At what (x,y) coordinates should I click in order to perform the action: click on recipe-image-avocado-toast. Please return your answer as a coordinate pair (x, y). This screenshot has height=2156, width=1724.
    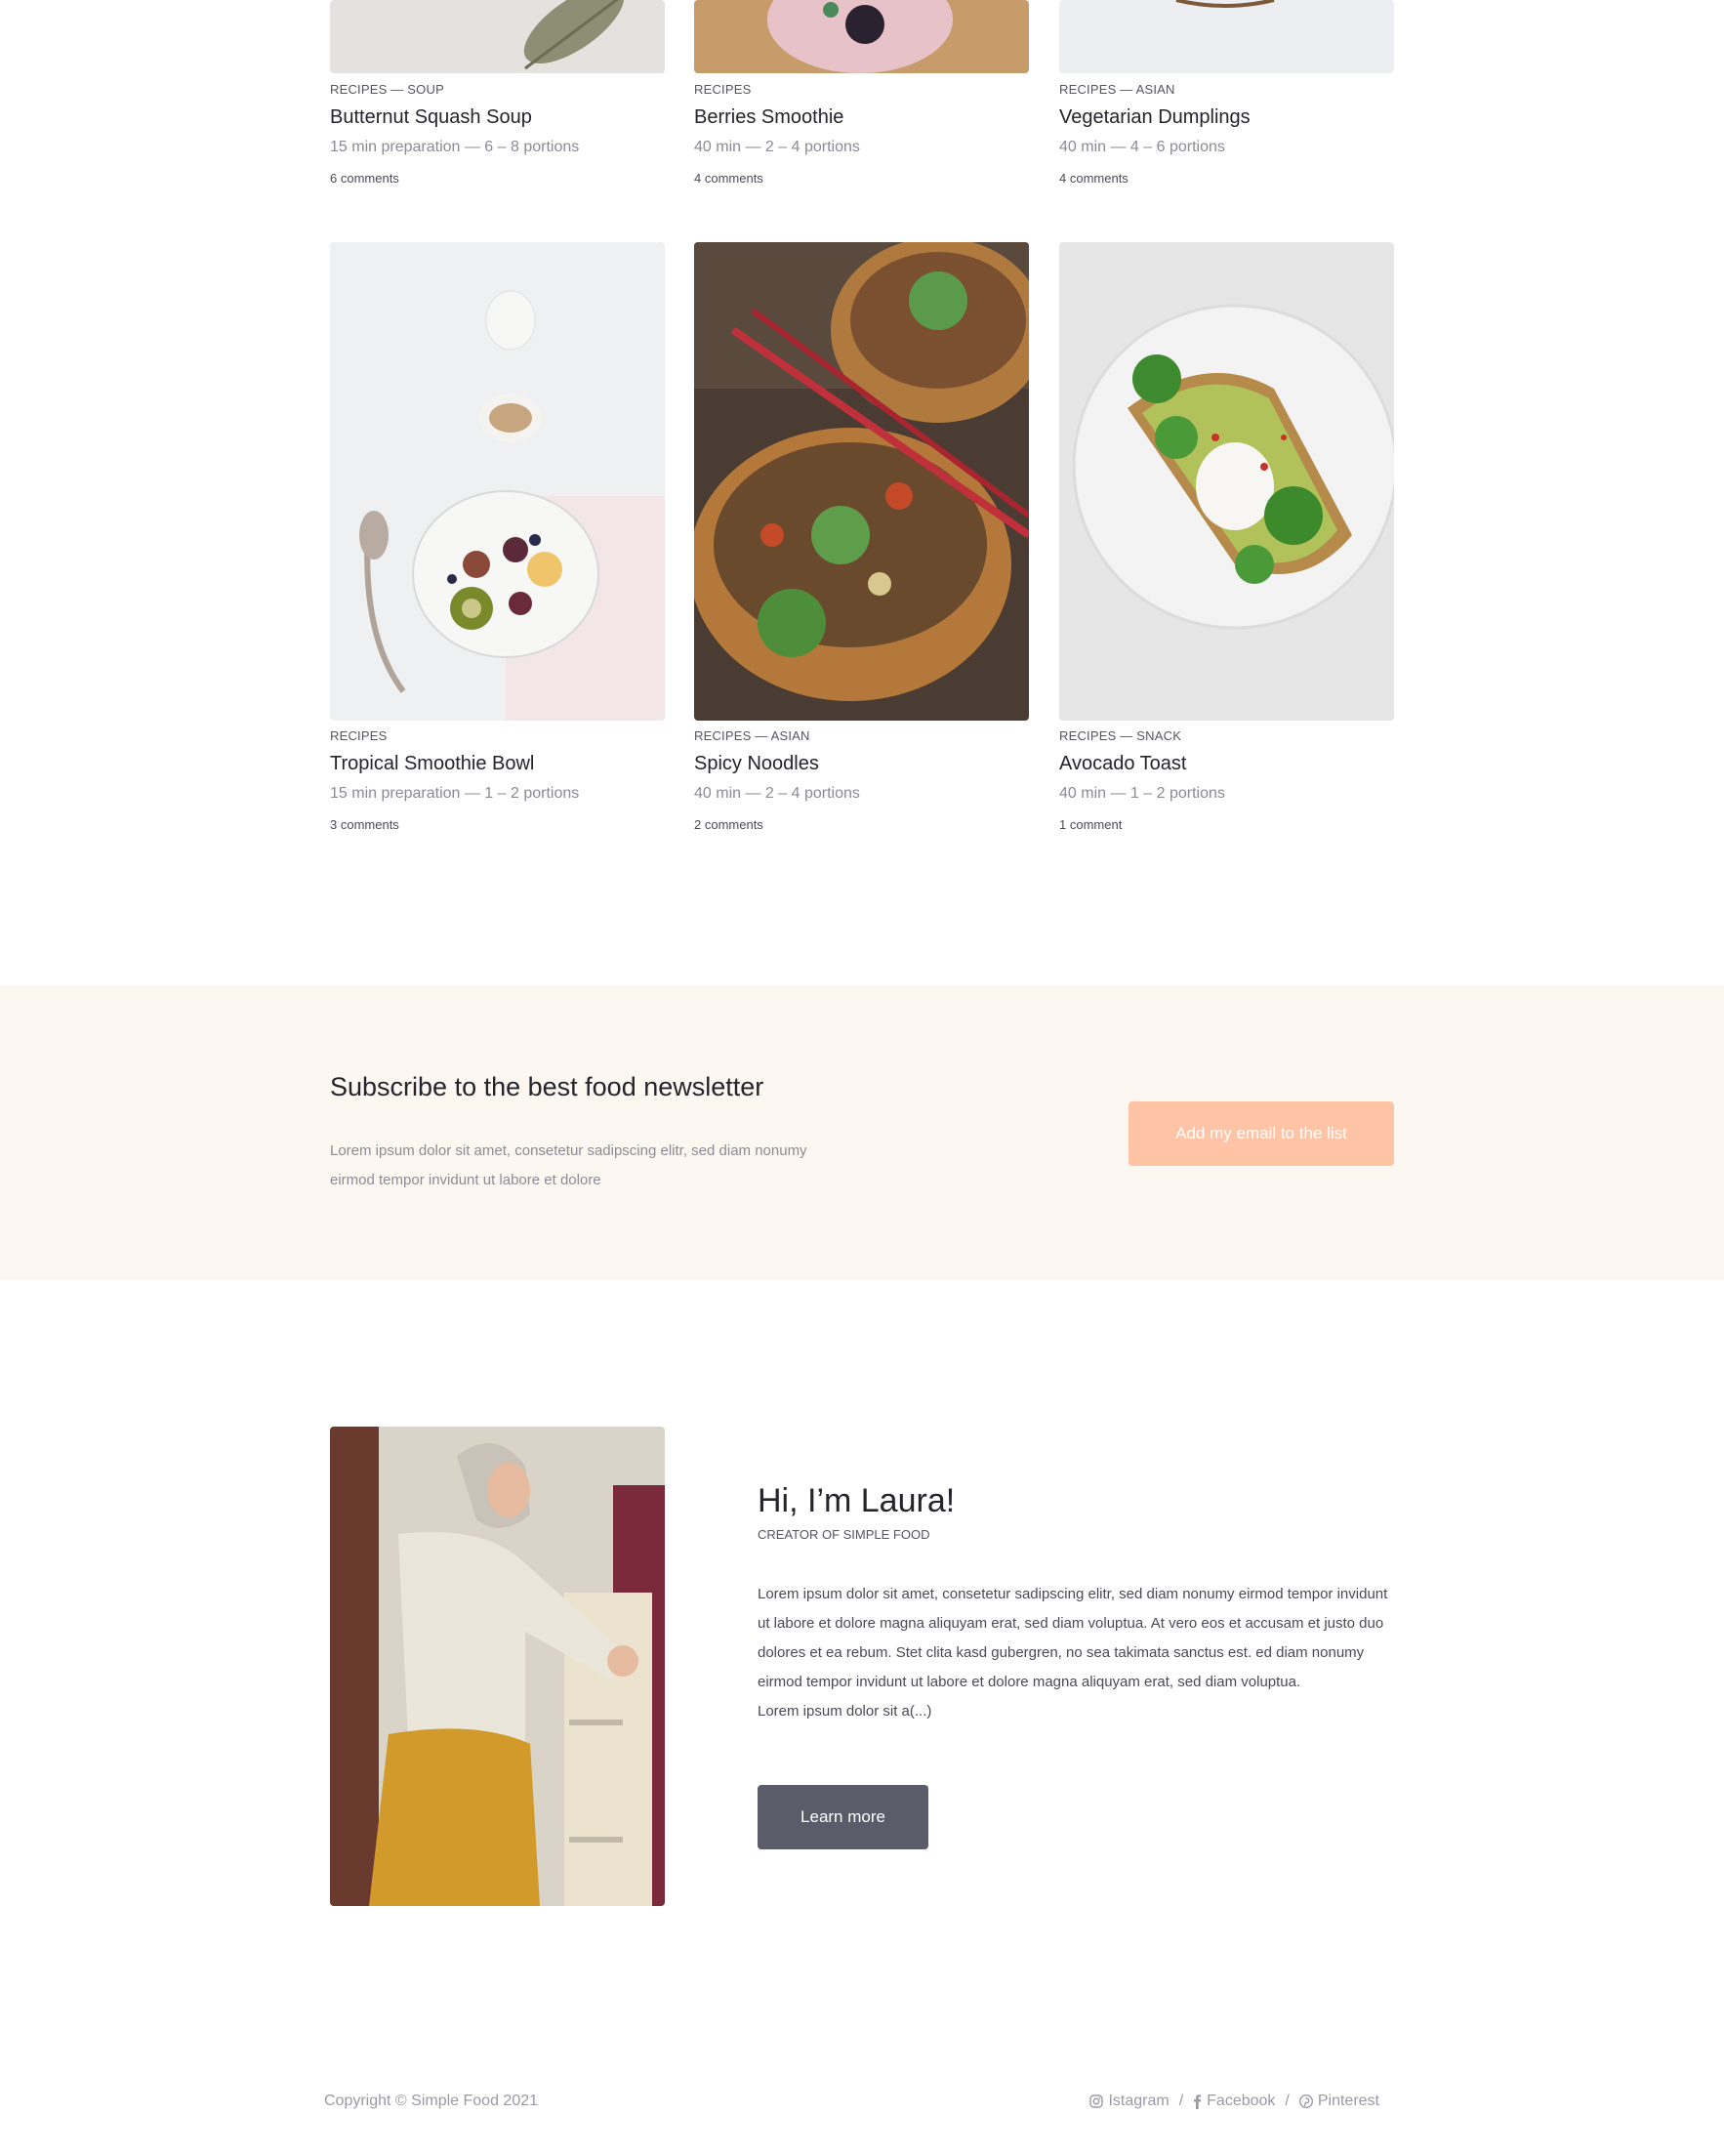
    Looking at the image, I should click on (1226, 482).